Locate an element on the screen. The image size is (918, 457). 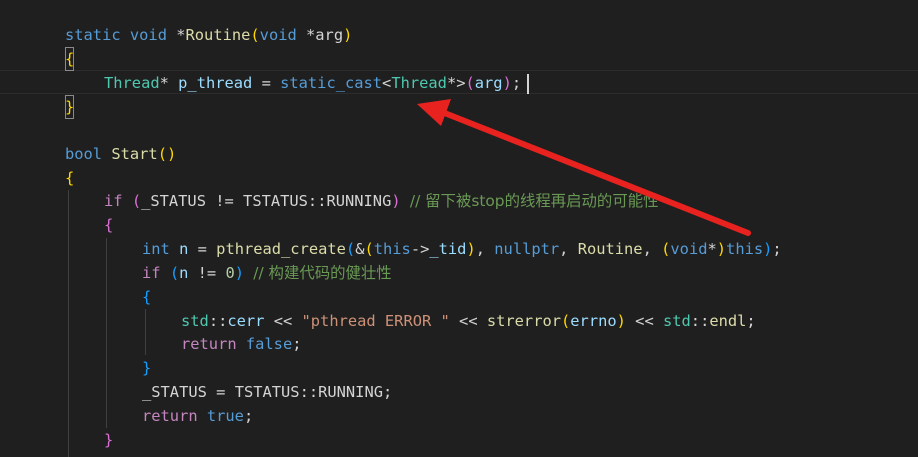
arrow-head is located at coordinates (434, 112).